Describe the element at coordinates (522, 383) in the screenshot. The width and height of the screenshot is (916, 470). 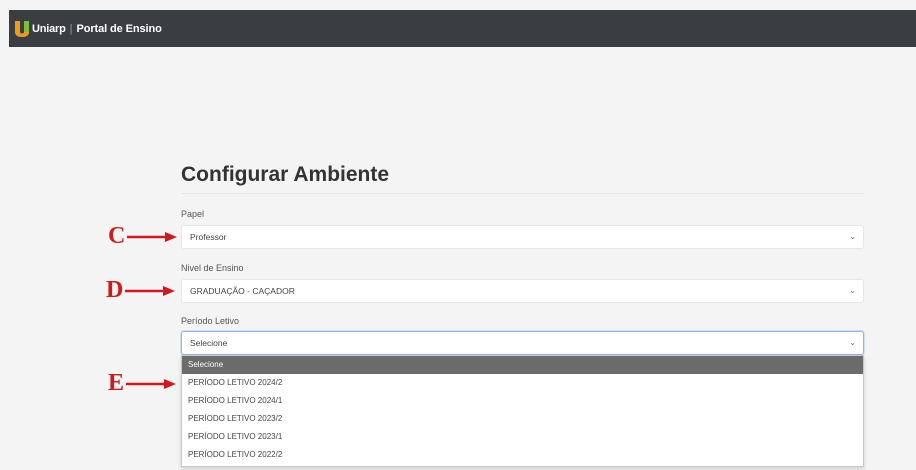
I see `dropdown-option: PERÍODO LETIVO 2024/2` at that location.